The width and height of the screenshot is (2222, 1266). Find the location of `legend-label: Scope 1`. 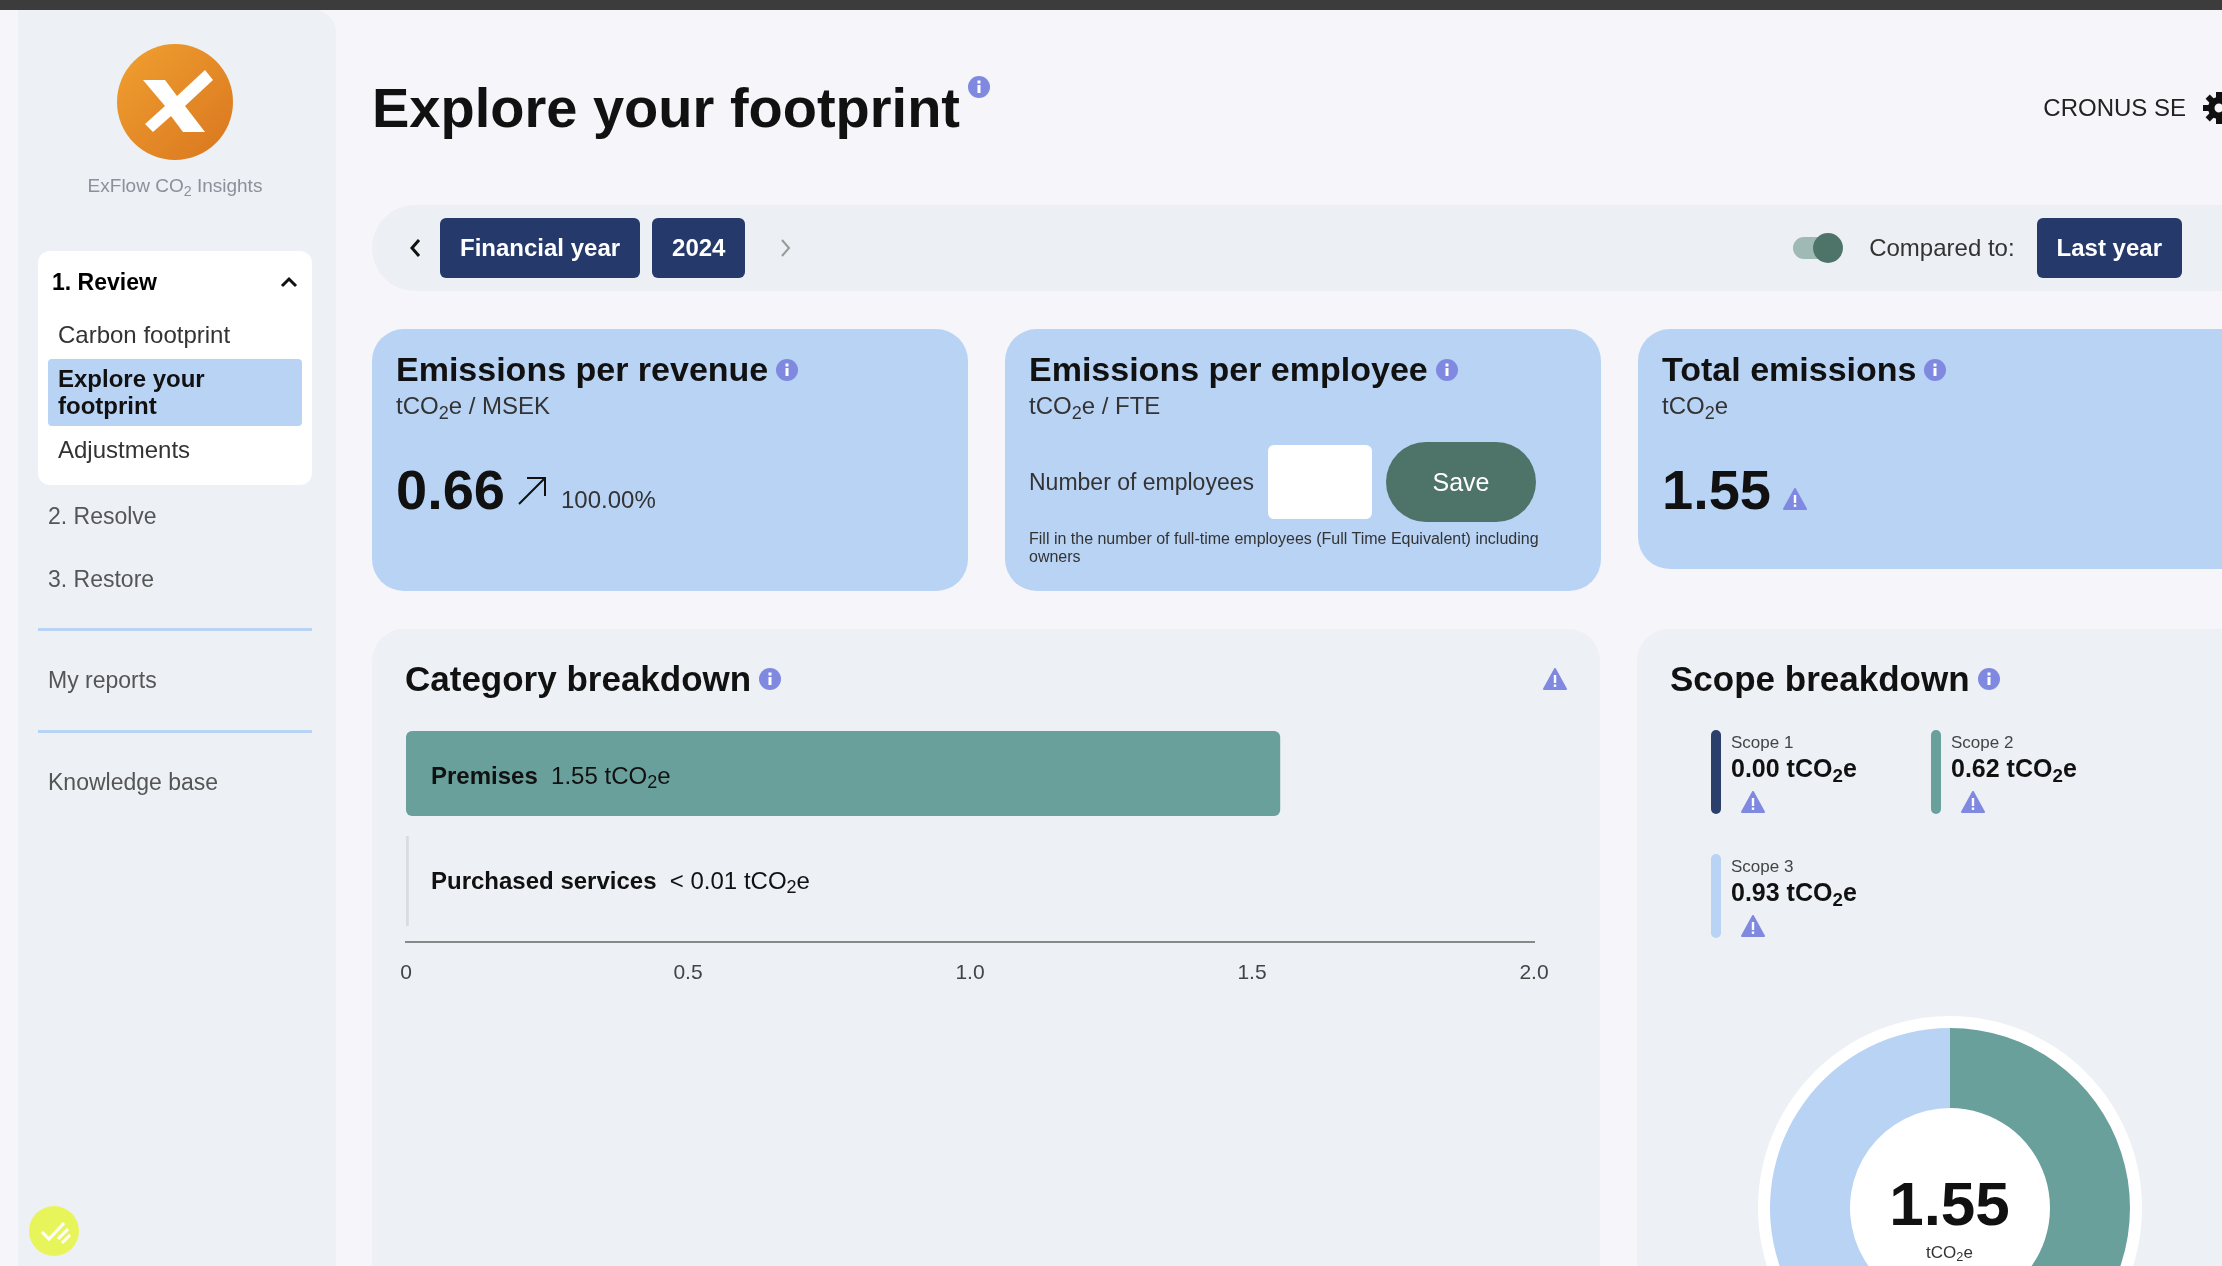

legend-label: Scope 1 is located at coordinates (1763, 742).